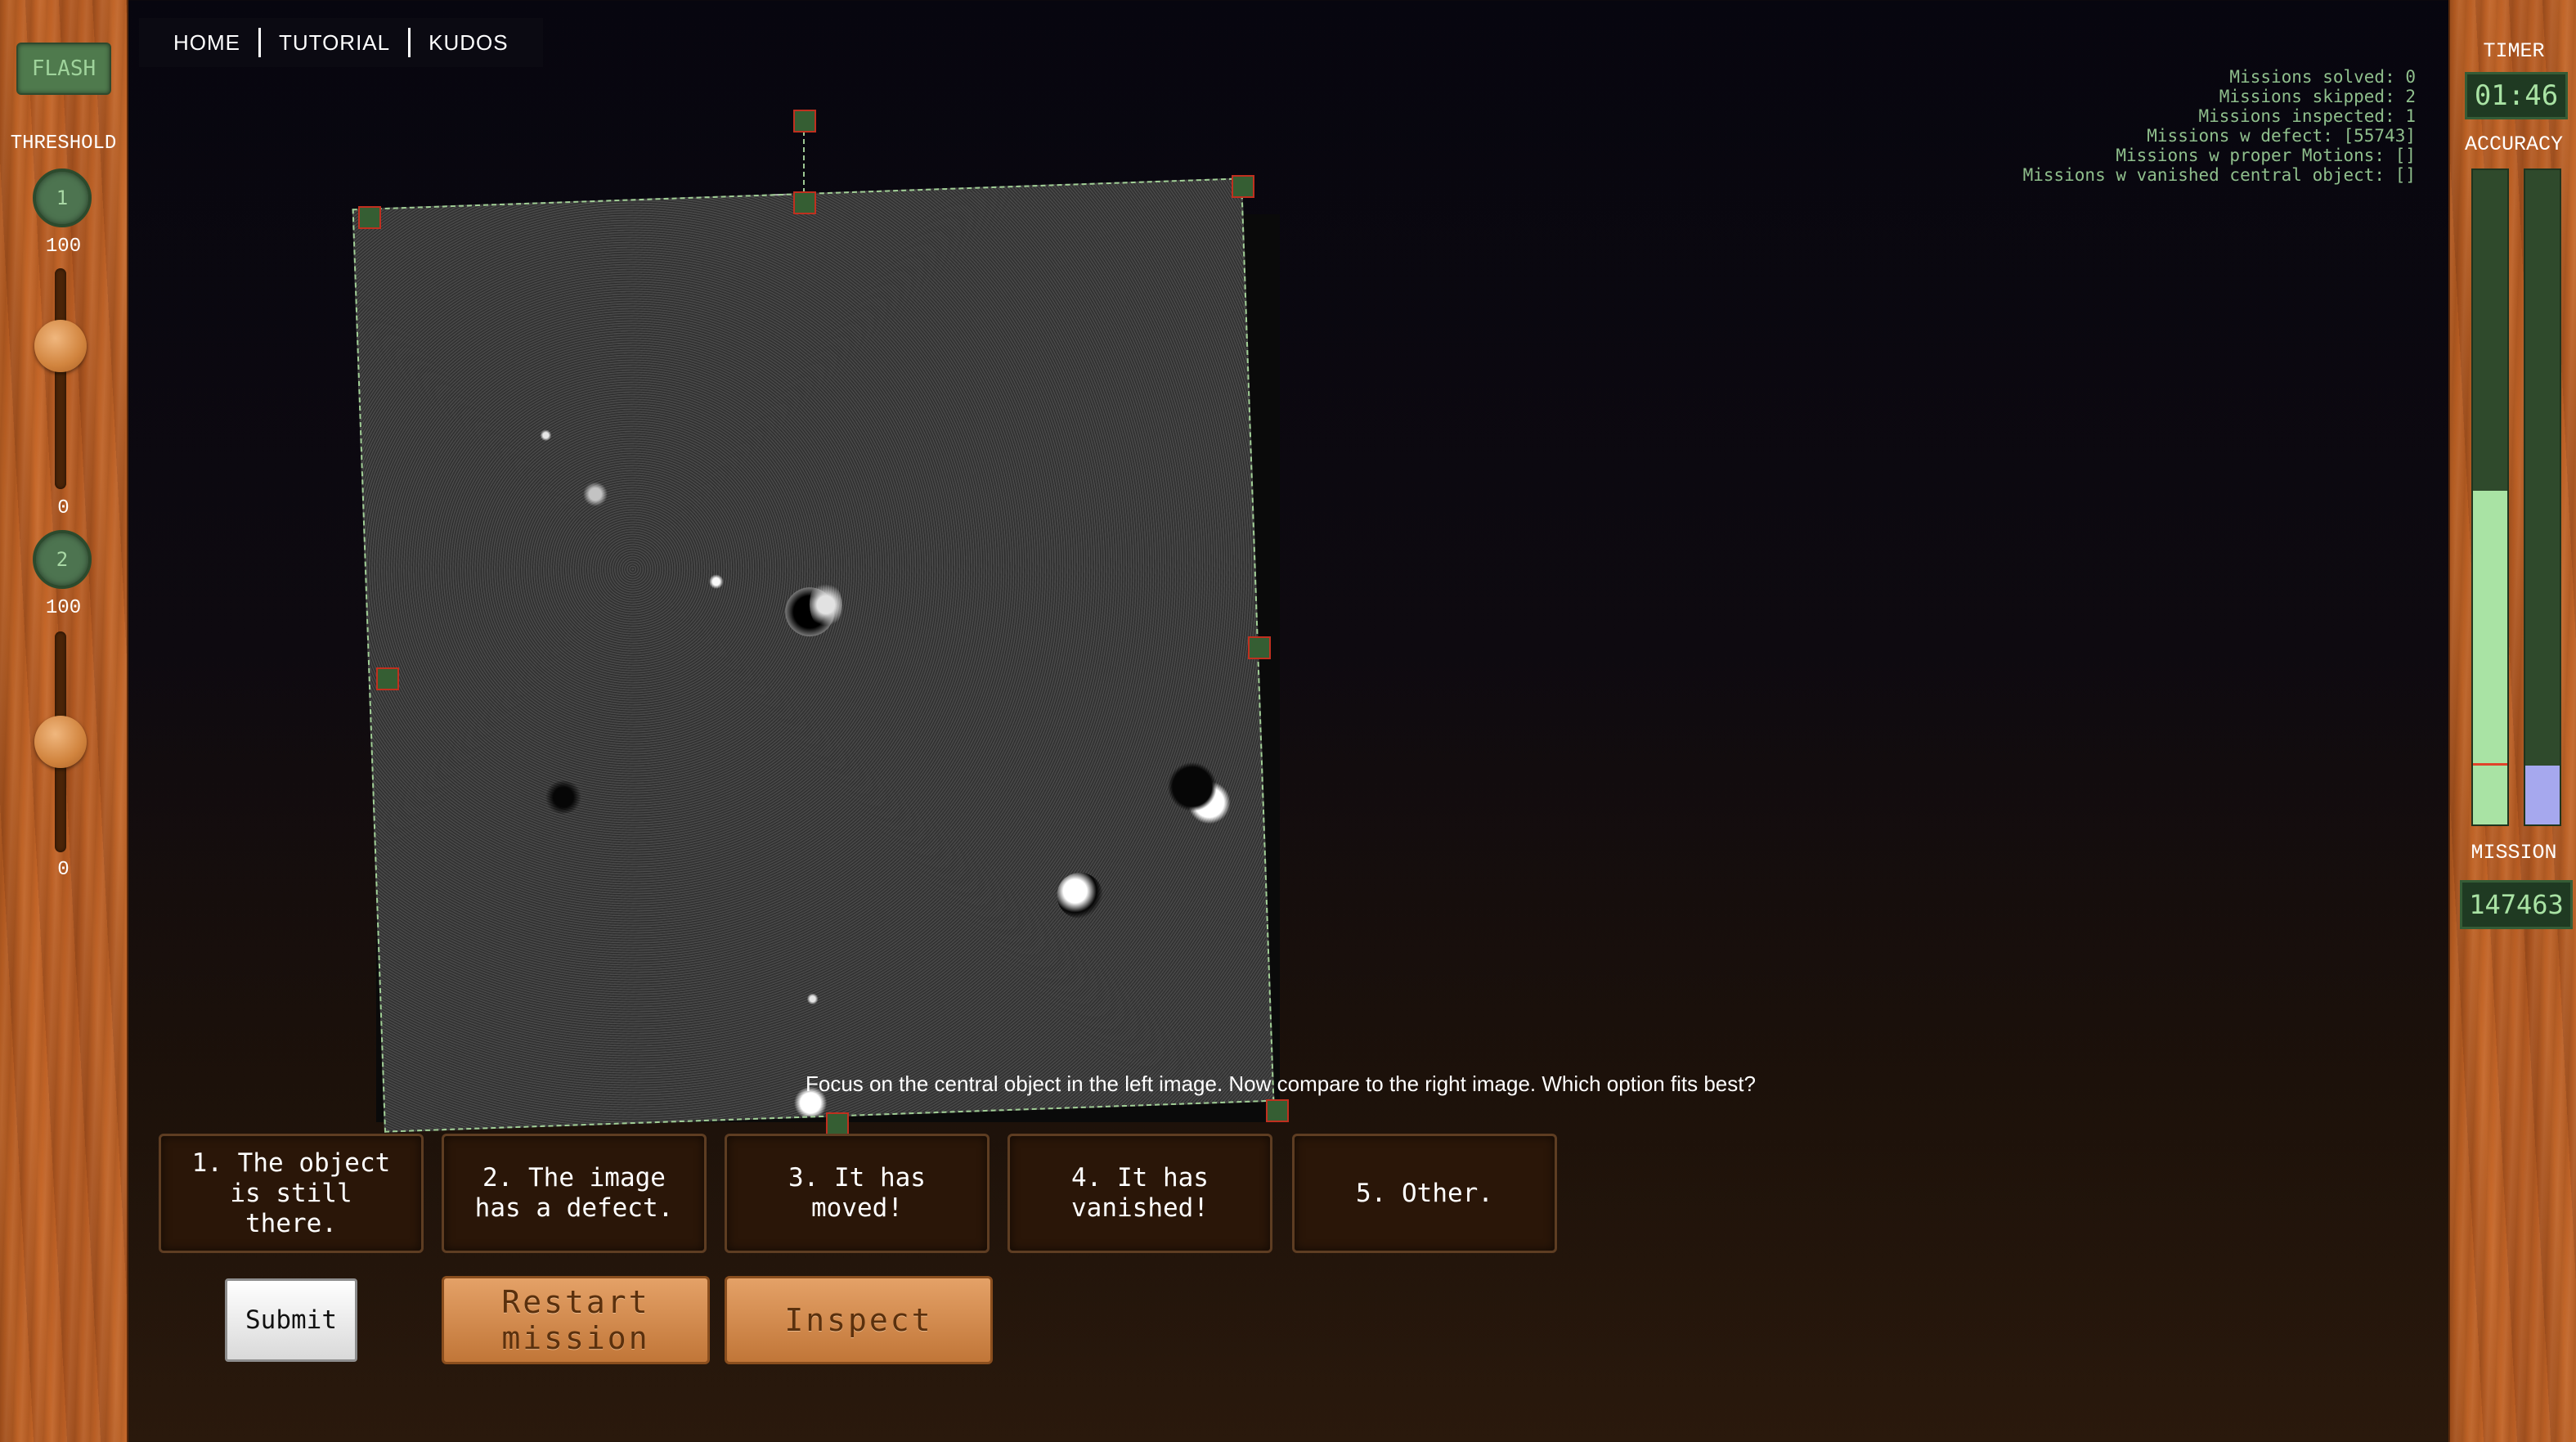  Describe the element at coordinates (2514, 144) in the screenshot. I see `accuracy-label: ACCURACY` at that location.